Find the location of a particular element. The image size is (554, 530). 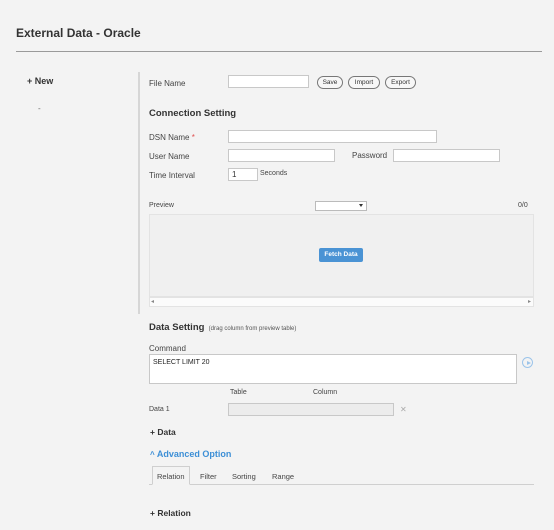

tab-filter: Filter is located at coordinates (208, 476).